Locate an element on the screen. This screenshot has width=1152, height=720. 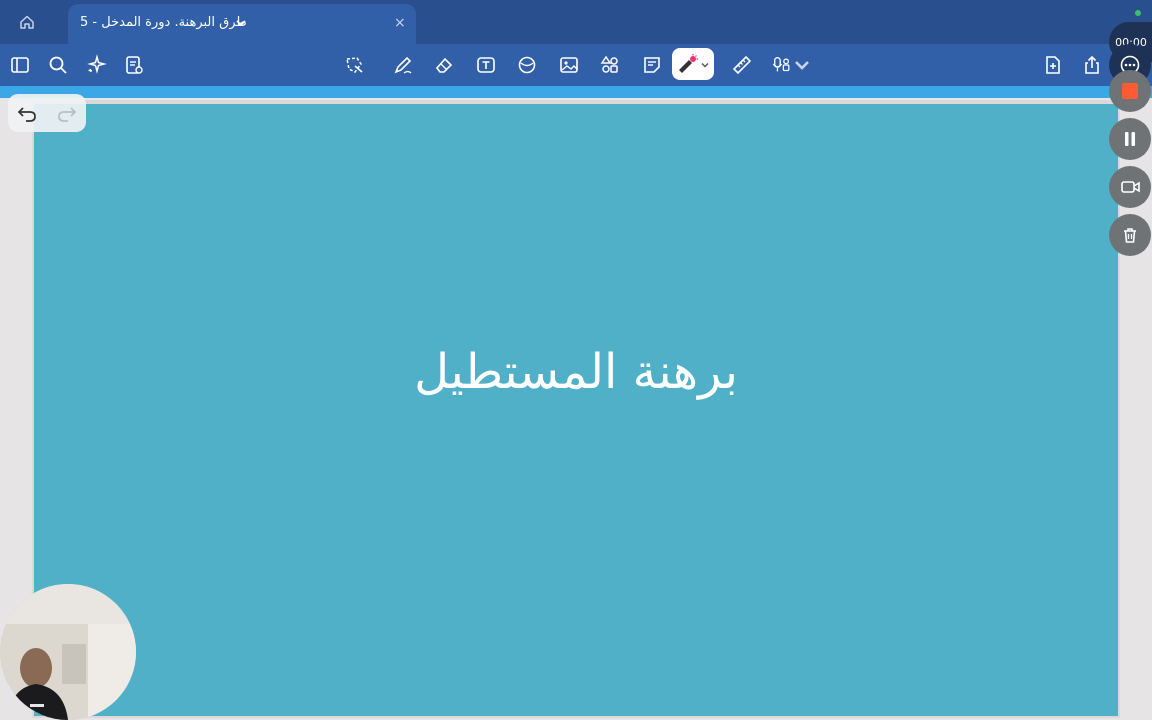
sidebar-toggle-button is located at coordinates (20, 65).